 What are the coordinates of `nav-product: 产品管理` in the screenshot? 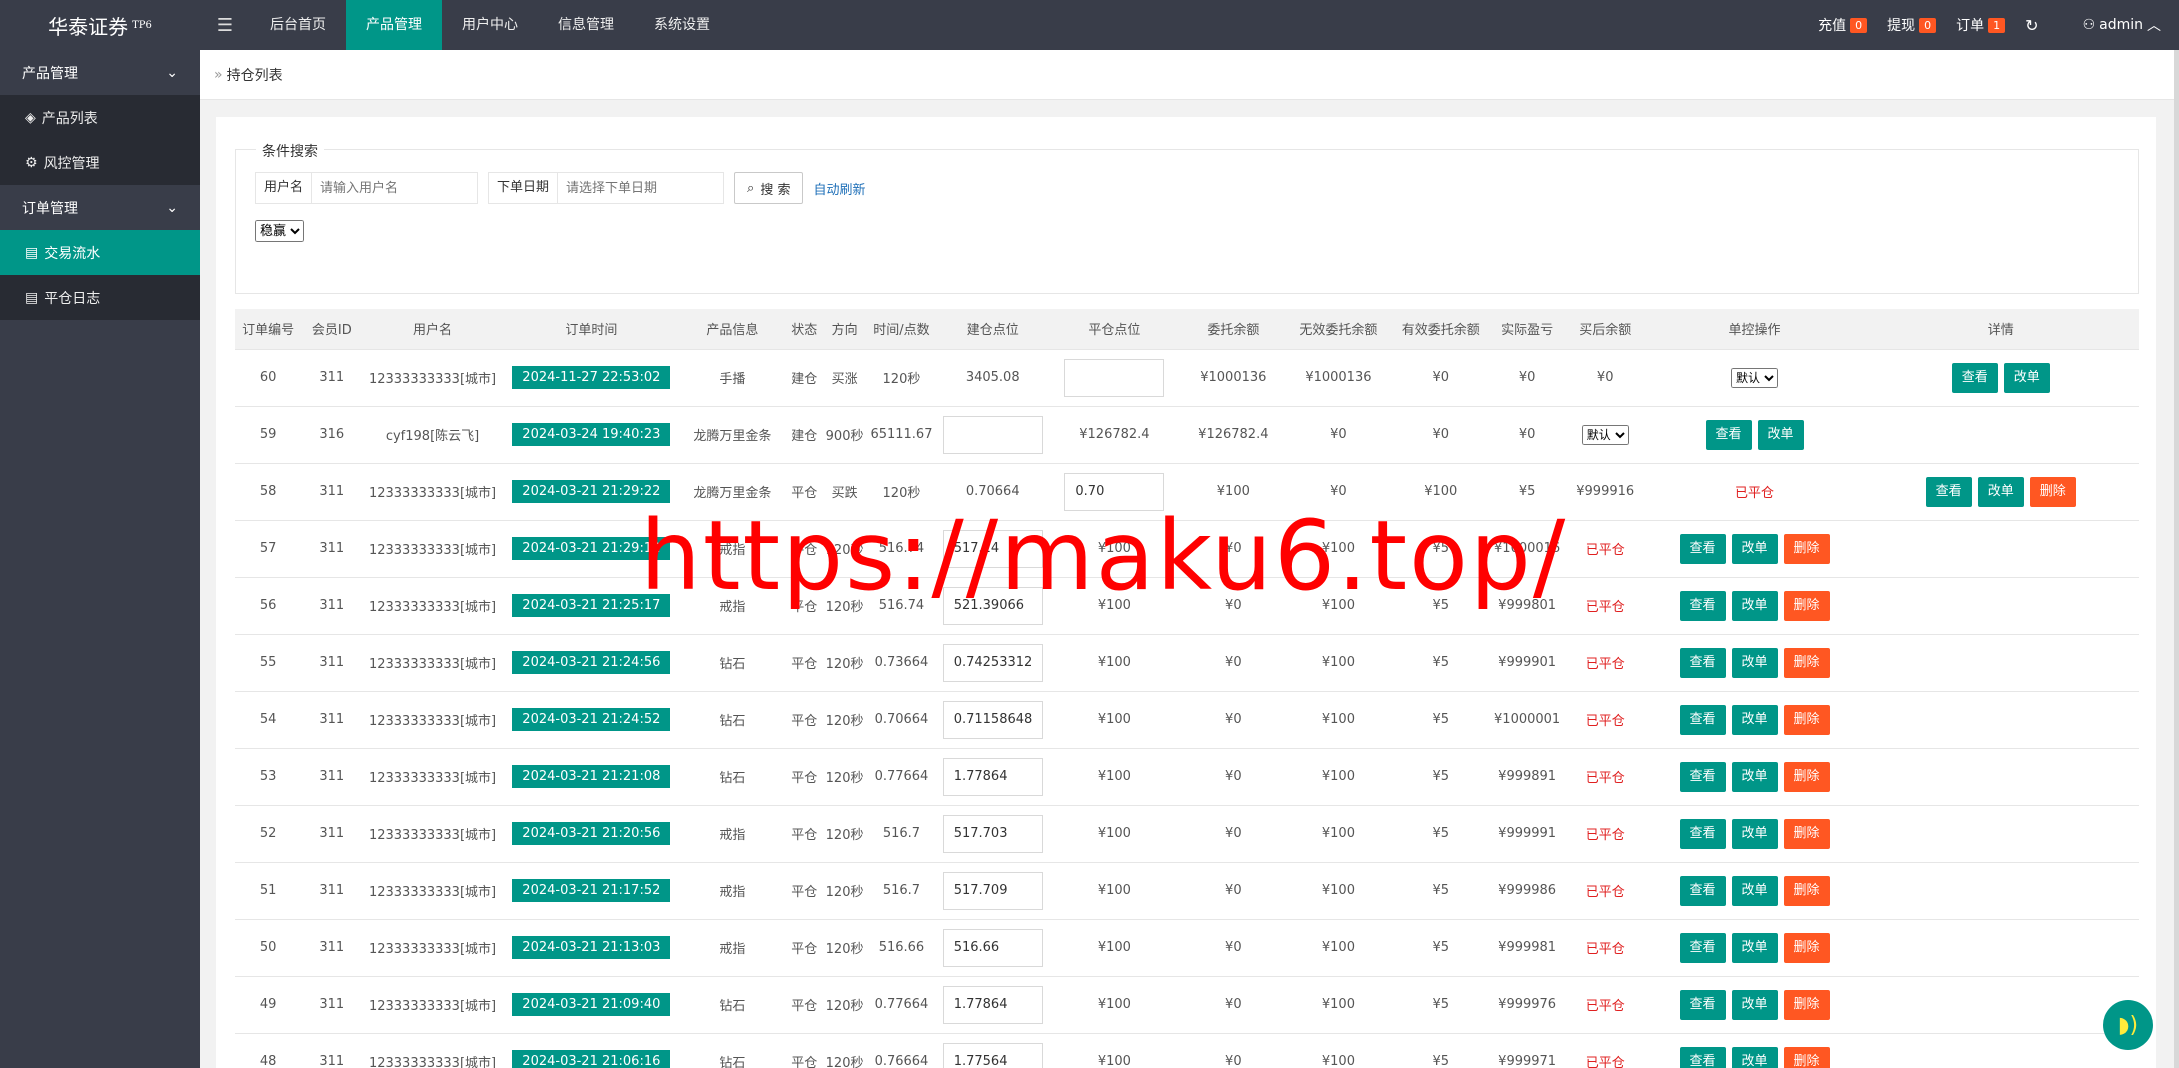 It's located at (394, 25).